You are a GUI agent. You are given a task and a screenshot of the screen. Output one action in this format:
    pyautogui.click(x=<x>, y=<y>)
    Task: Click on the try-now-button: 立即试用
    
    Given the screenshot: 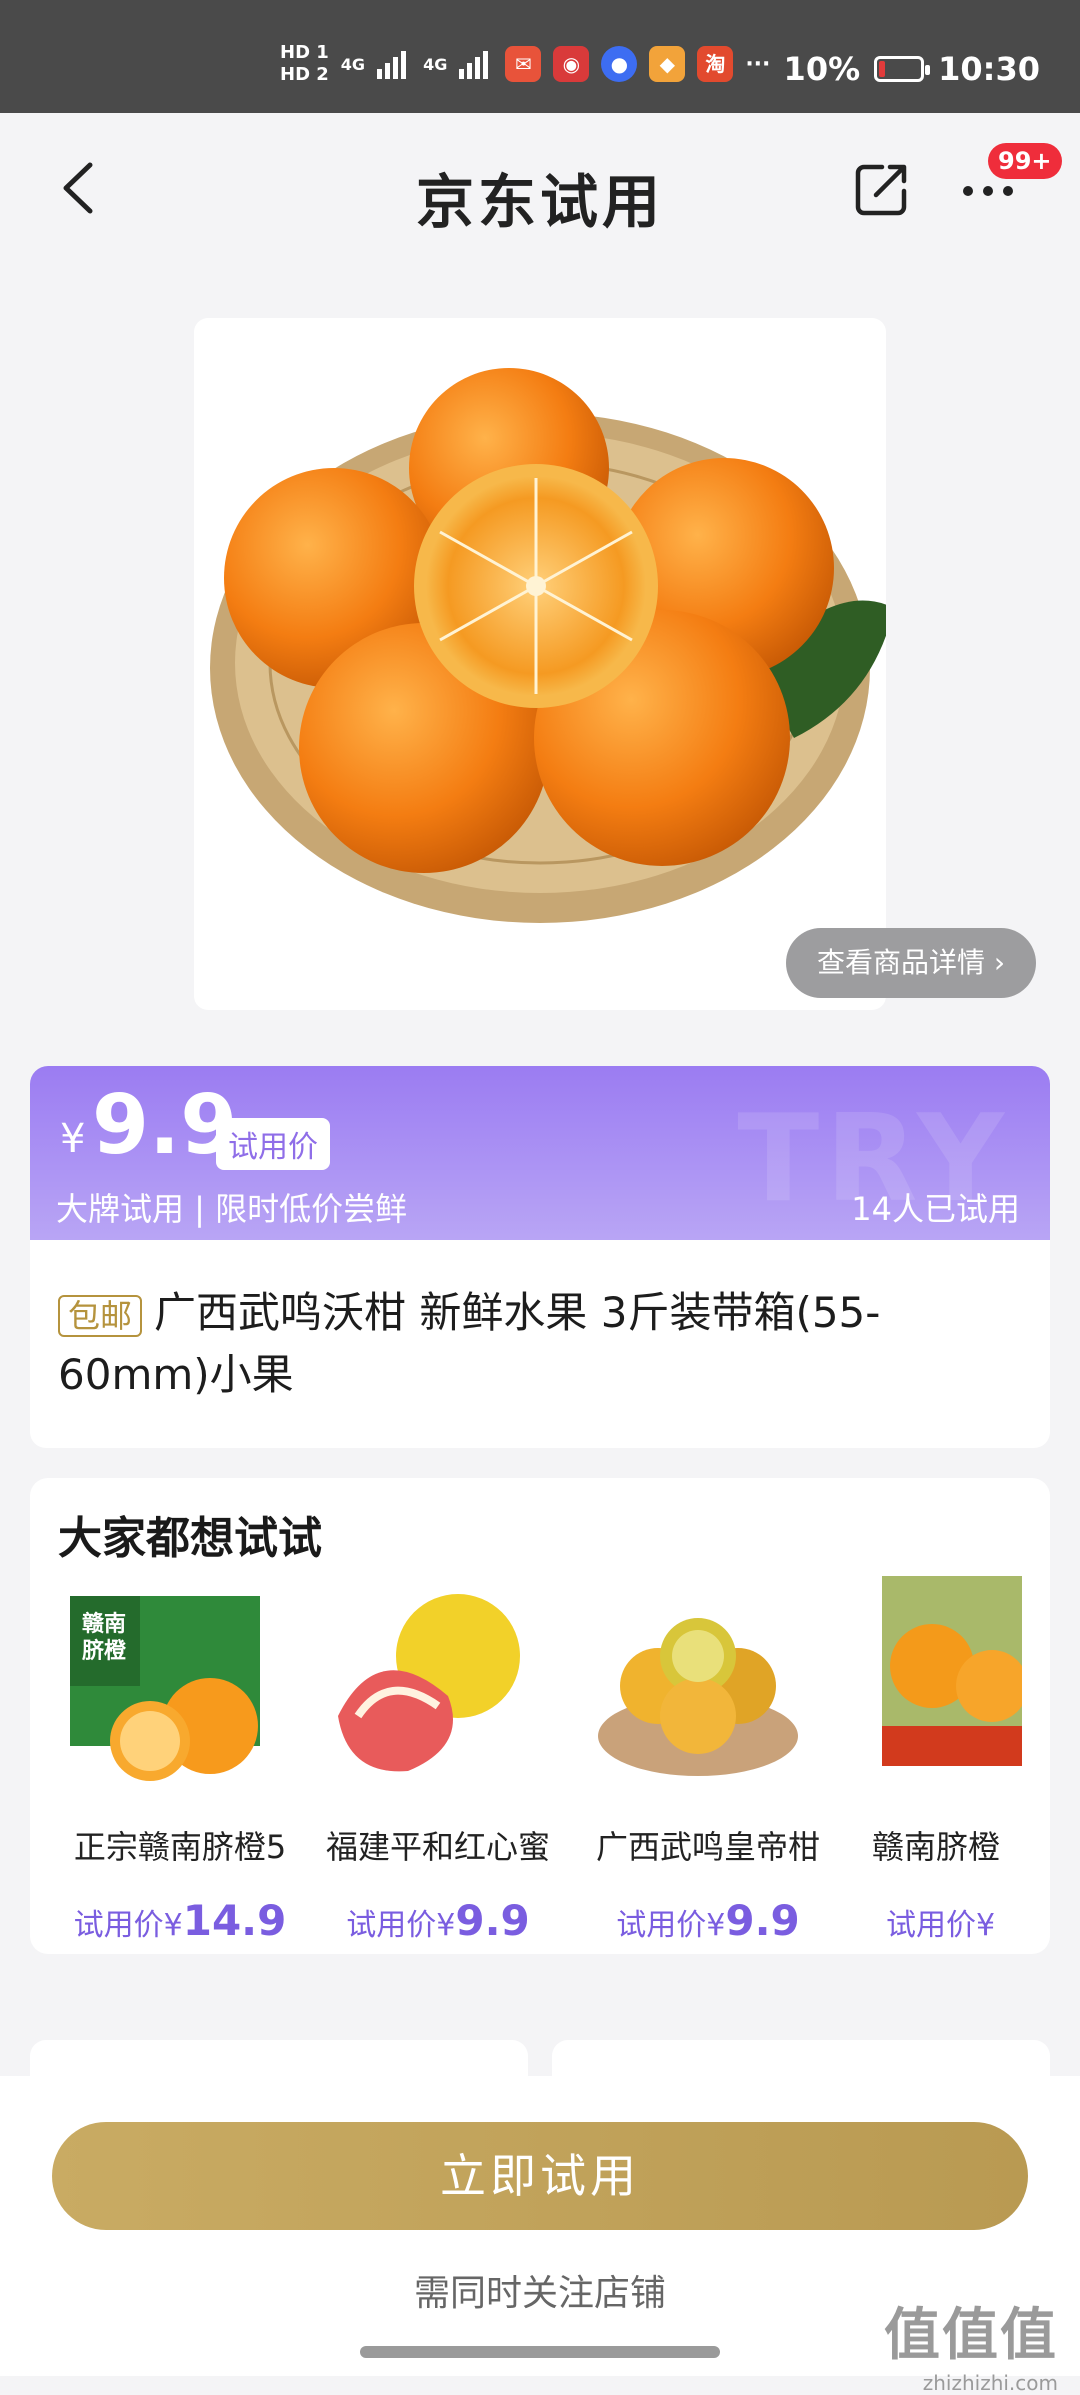 What is the action you would take?
    pyautogui.click(x=540, y=2176)
    